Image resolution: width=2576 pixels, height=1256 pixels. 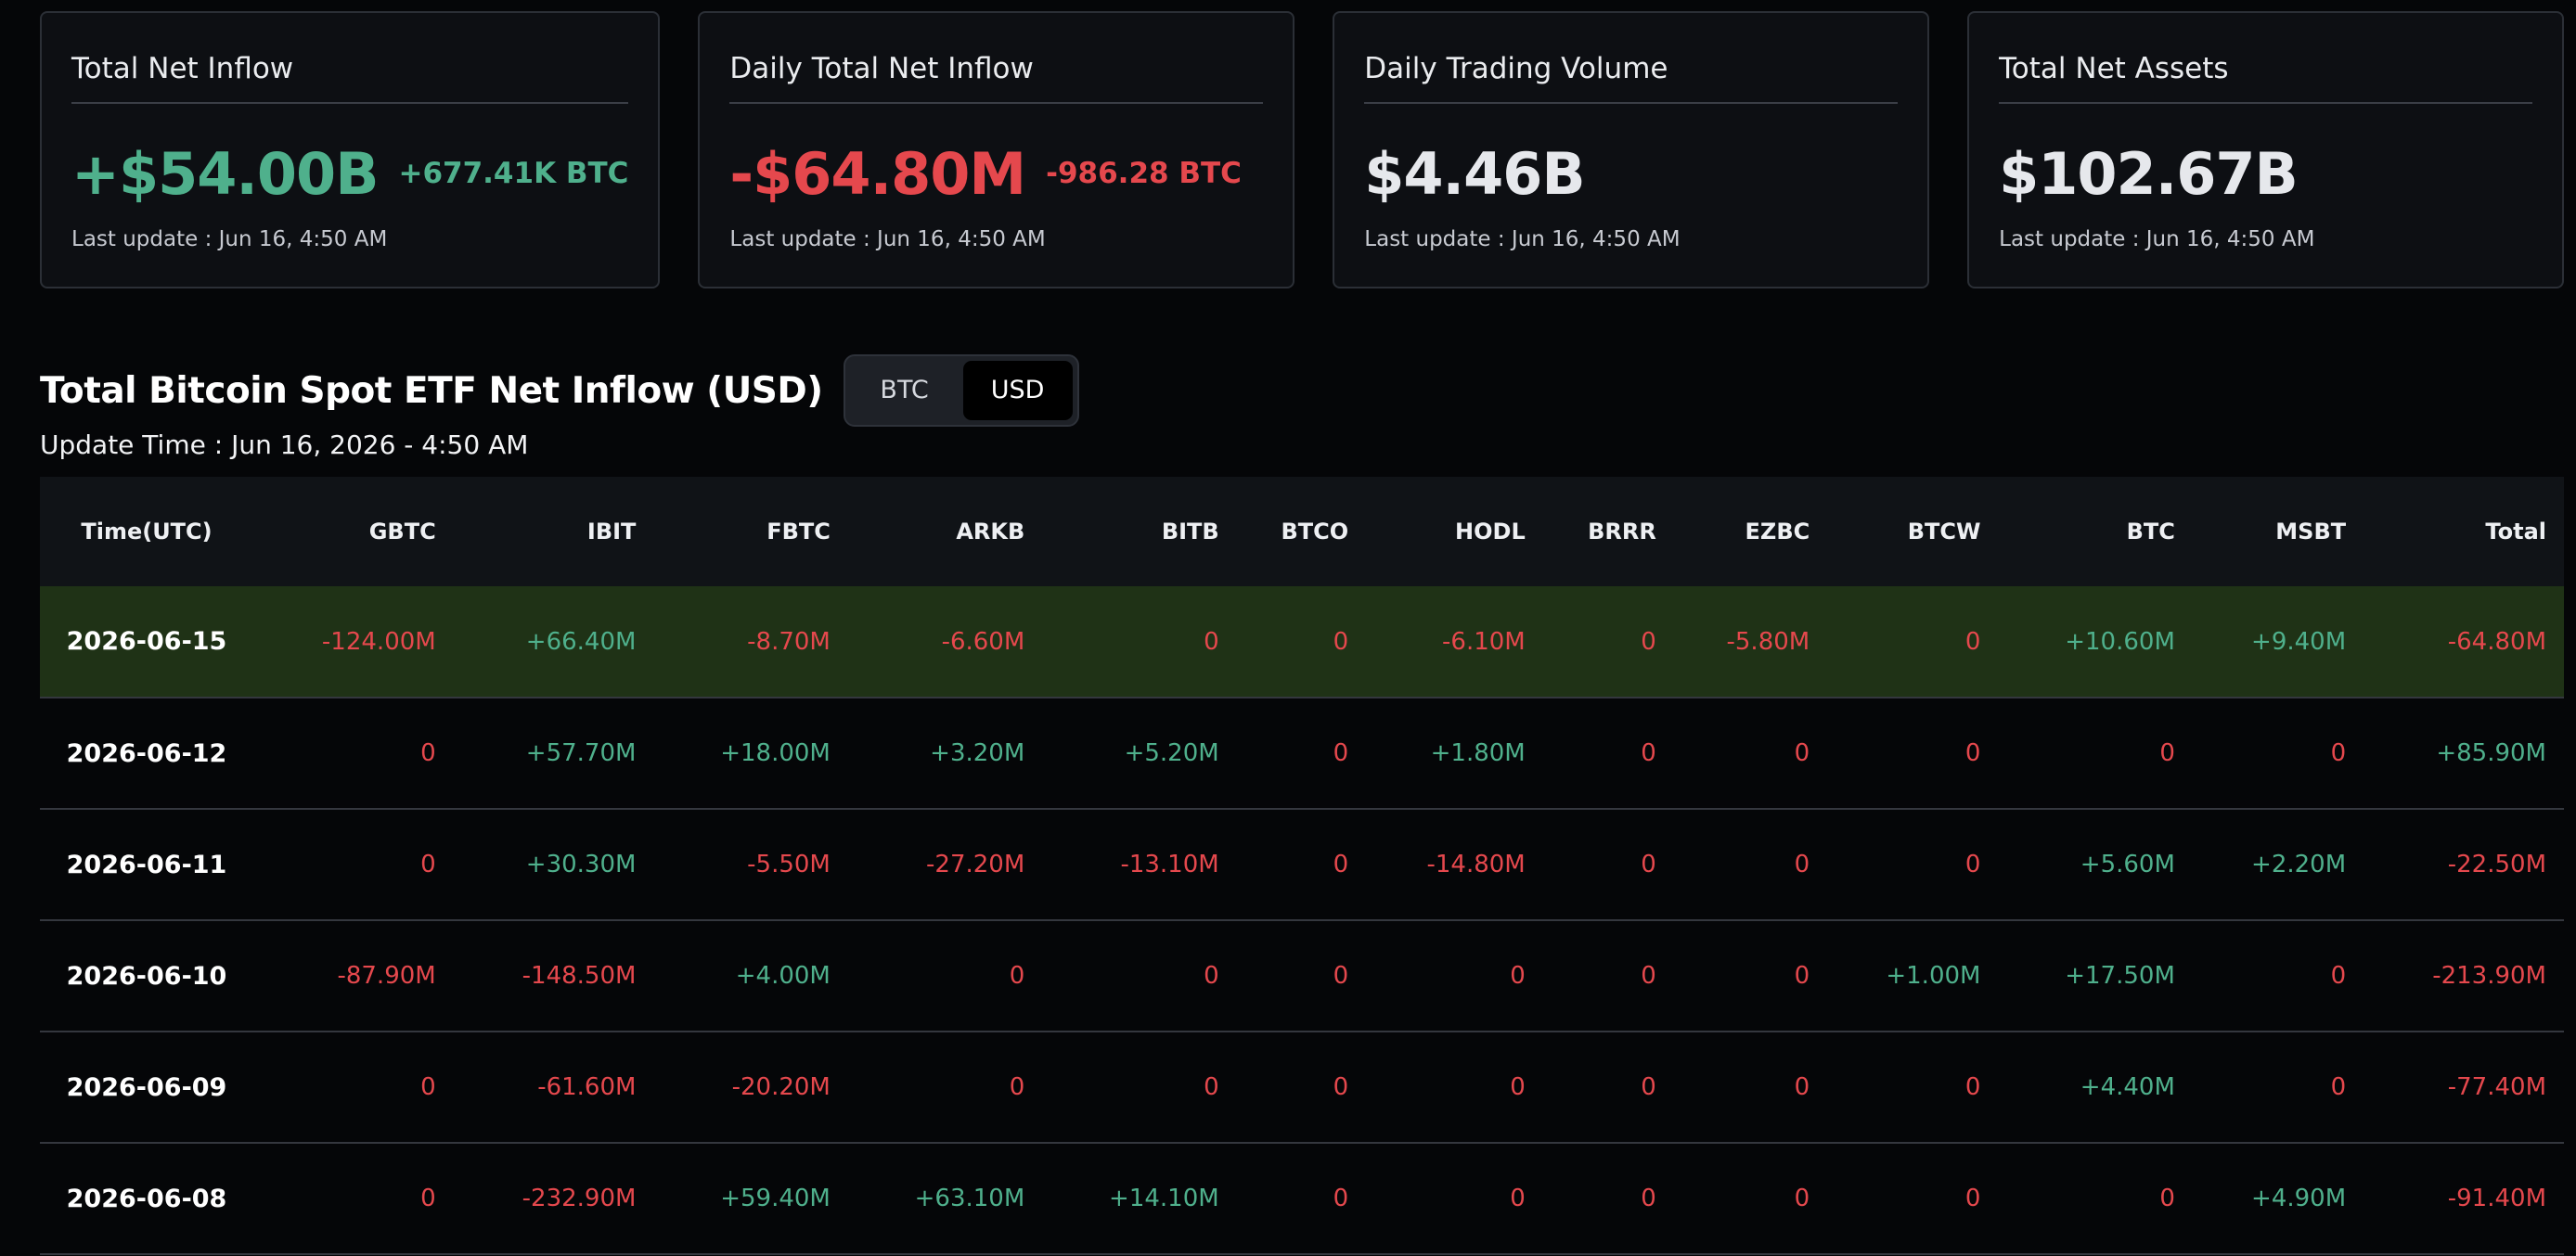 I want to click on column-header-msbt: MSBT, so click(x=2311, y=532).